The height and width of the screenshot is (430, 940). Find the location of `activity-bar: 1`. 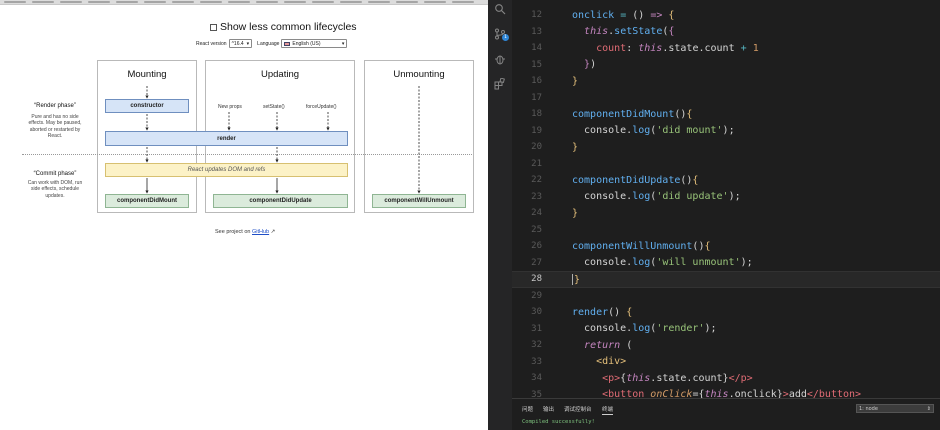

activity-bar: 1 is located at coordinates (500, 215).